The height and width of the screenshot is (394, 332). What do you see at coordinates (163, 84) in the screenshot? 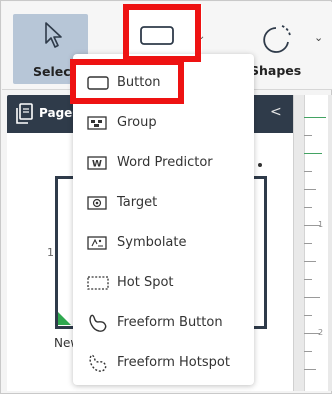
I see `menu-item-button: Button` at bounding box center [163, 84].